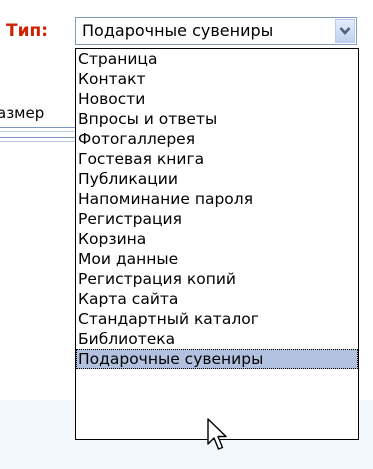  Describe the element at coordinates (217, 159) in the screenshot. I see `dropdown-option: Гостевая книга` at that location.